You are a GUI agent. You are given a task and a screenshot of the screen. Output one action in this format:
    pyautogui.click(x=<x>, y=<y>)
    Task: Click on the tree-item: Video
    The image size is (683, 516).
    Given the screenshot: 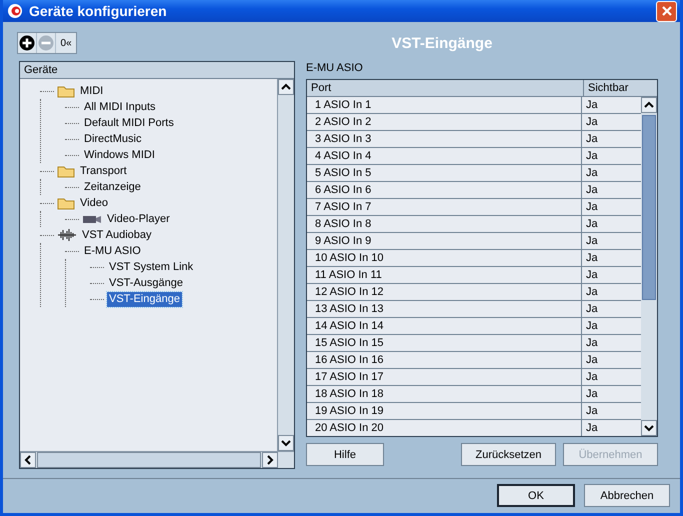 What is the action you would take?
    pyautogui.click(x=94, y=203)
    